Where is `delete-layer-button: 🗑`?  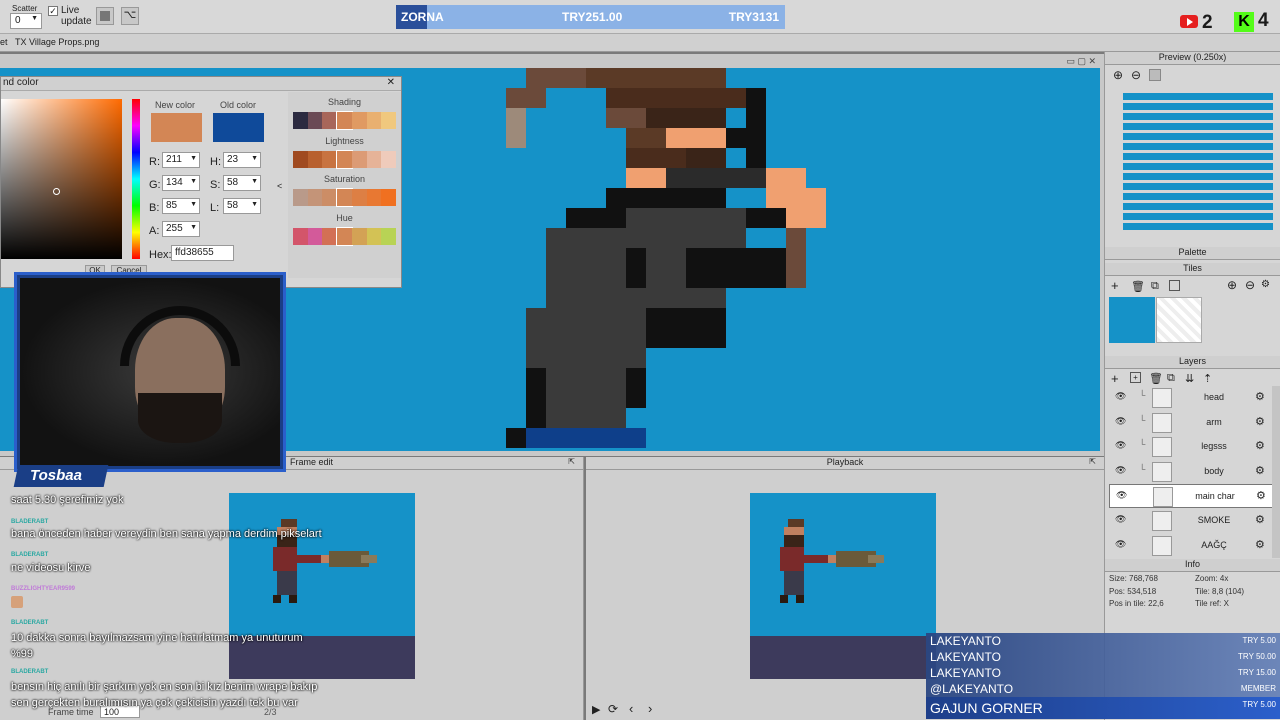
delete-layer-button: 🗑 is located at coordinates (1156, 378).